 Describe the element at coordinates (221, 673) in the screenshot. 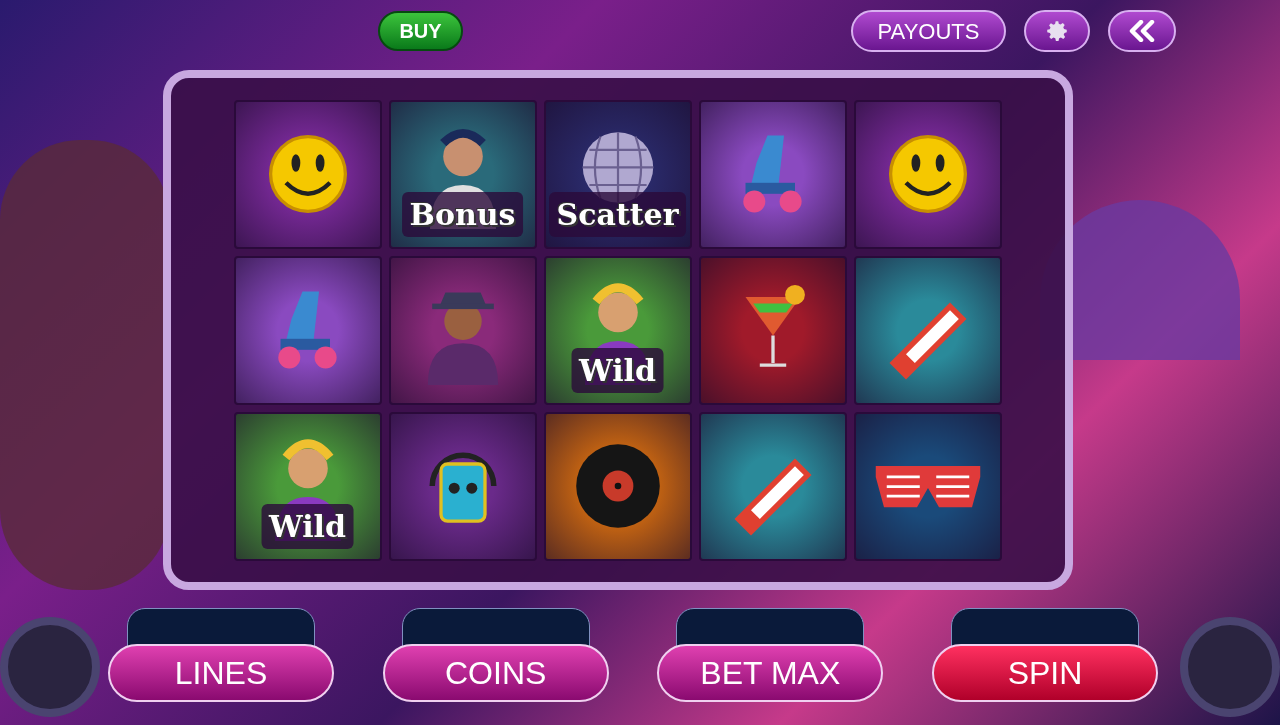

I see `control-button: LINES` at that location.